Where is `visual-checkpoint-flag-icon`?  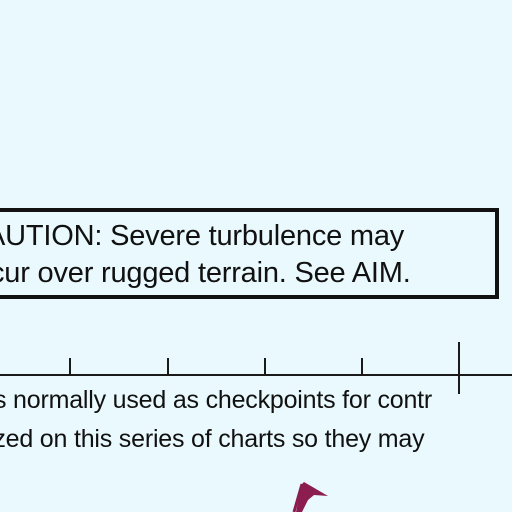
visual-checkpoint-flag-icon is located at coordinates (310, 497).